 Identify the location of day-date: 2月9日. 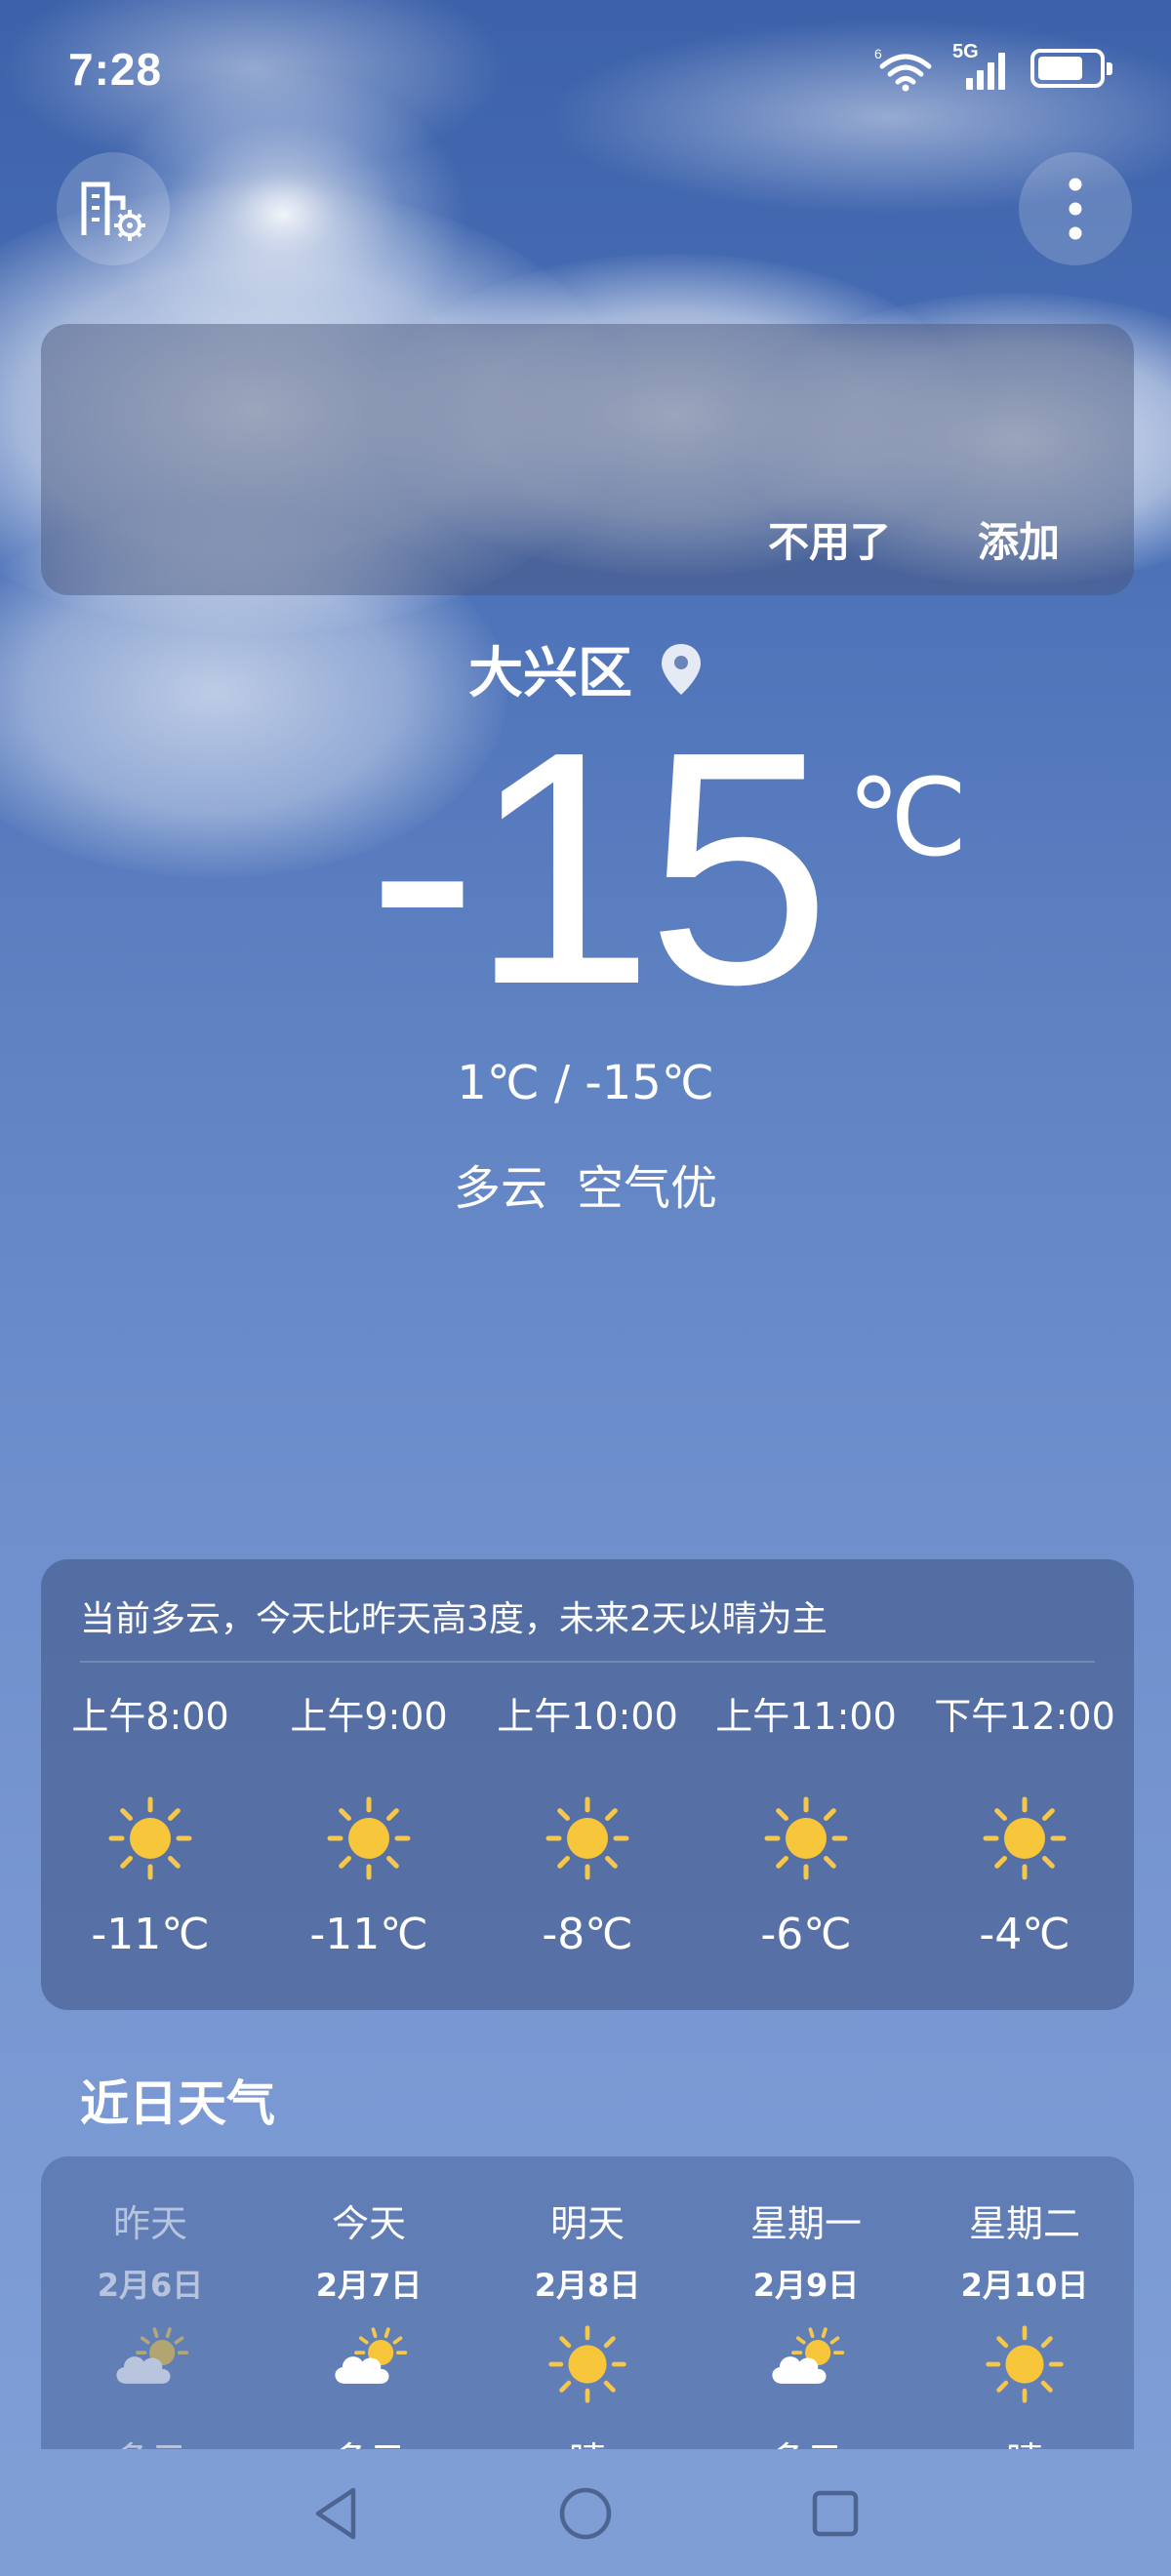
(806, 2285).